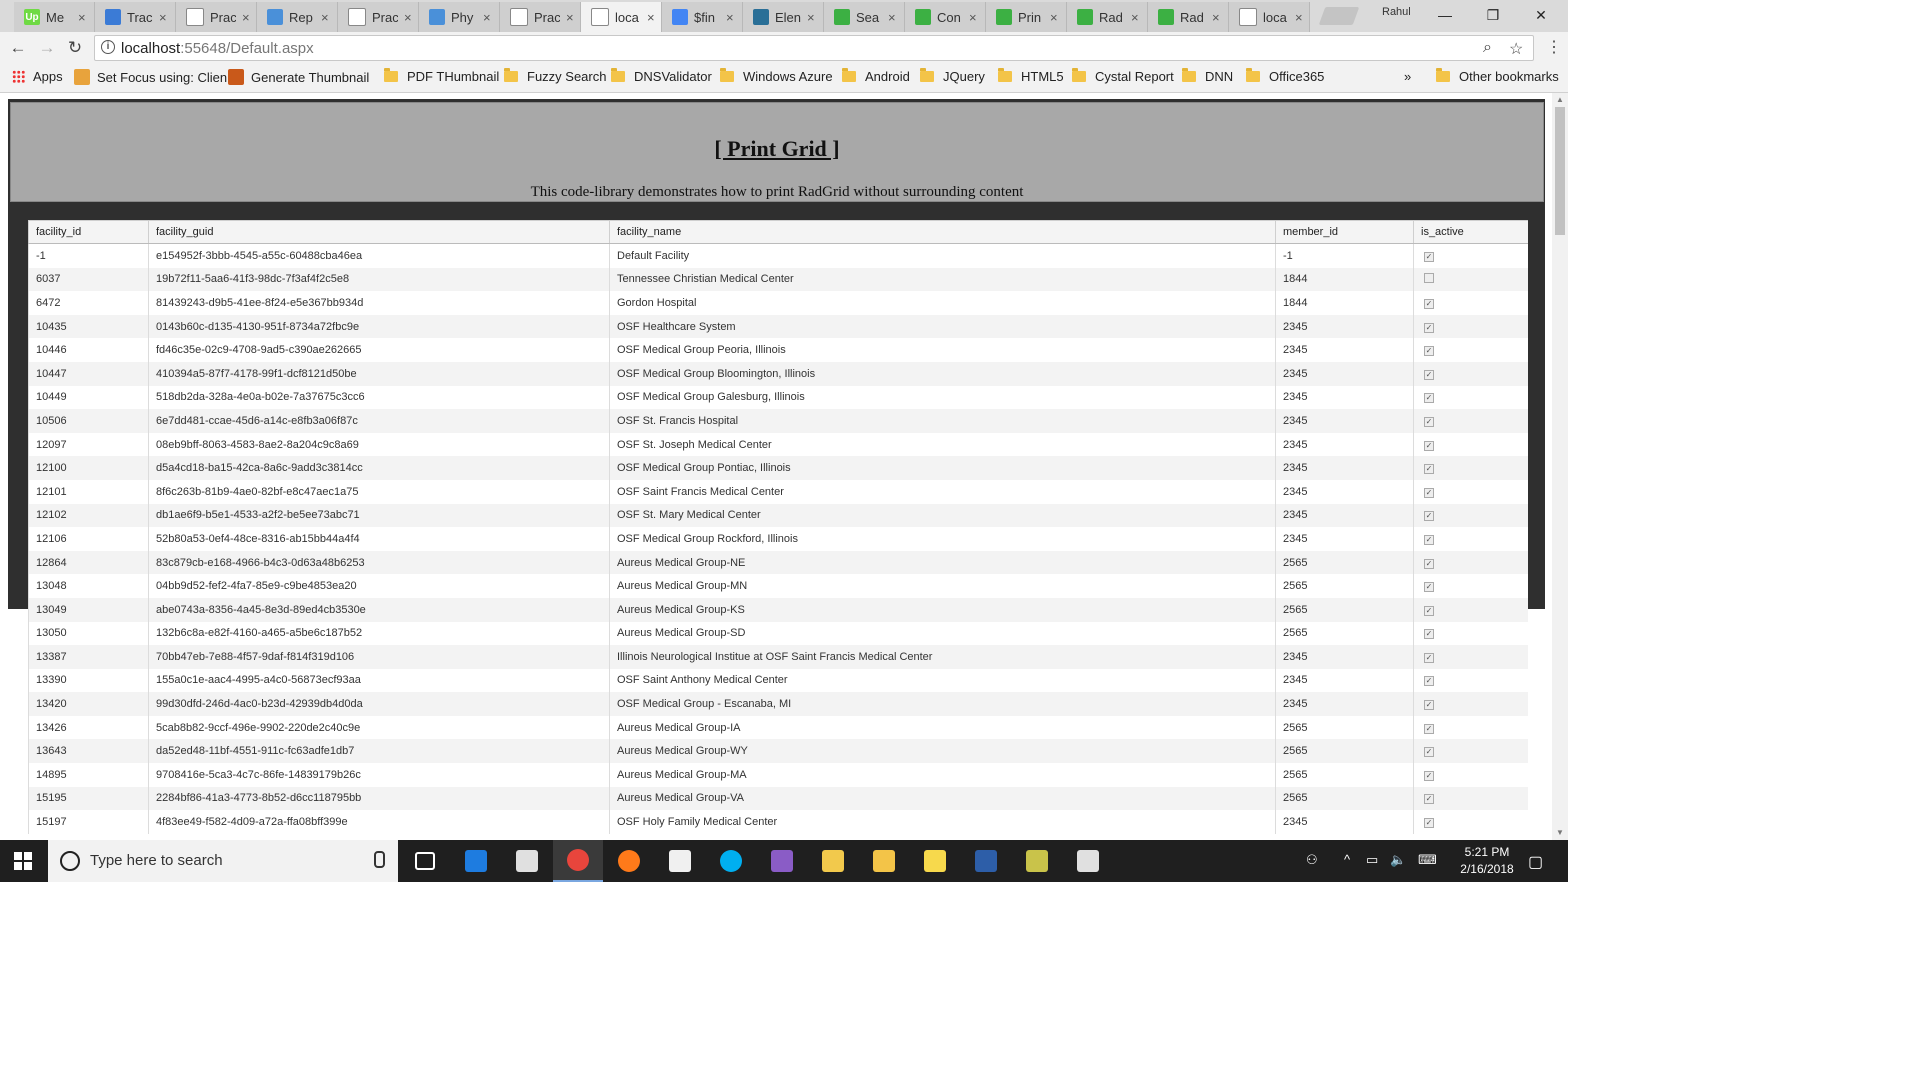  Describe the element at coordinates (1487, 861) in the screenshot. I see `system-clock: 5:21 PM 2/16/2018` at that location.